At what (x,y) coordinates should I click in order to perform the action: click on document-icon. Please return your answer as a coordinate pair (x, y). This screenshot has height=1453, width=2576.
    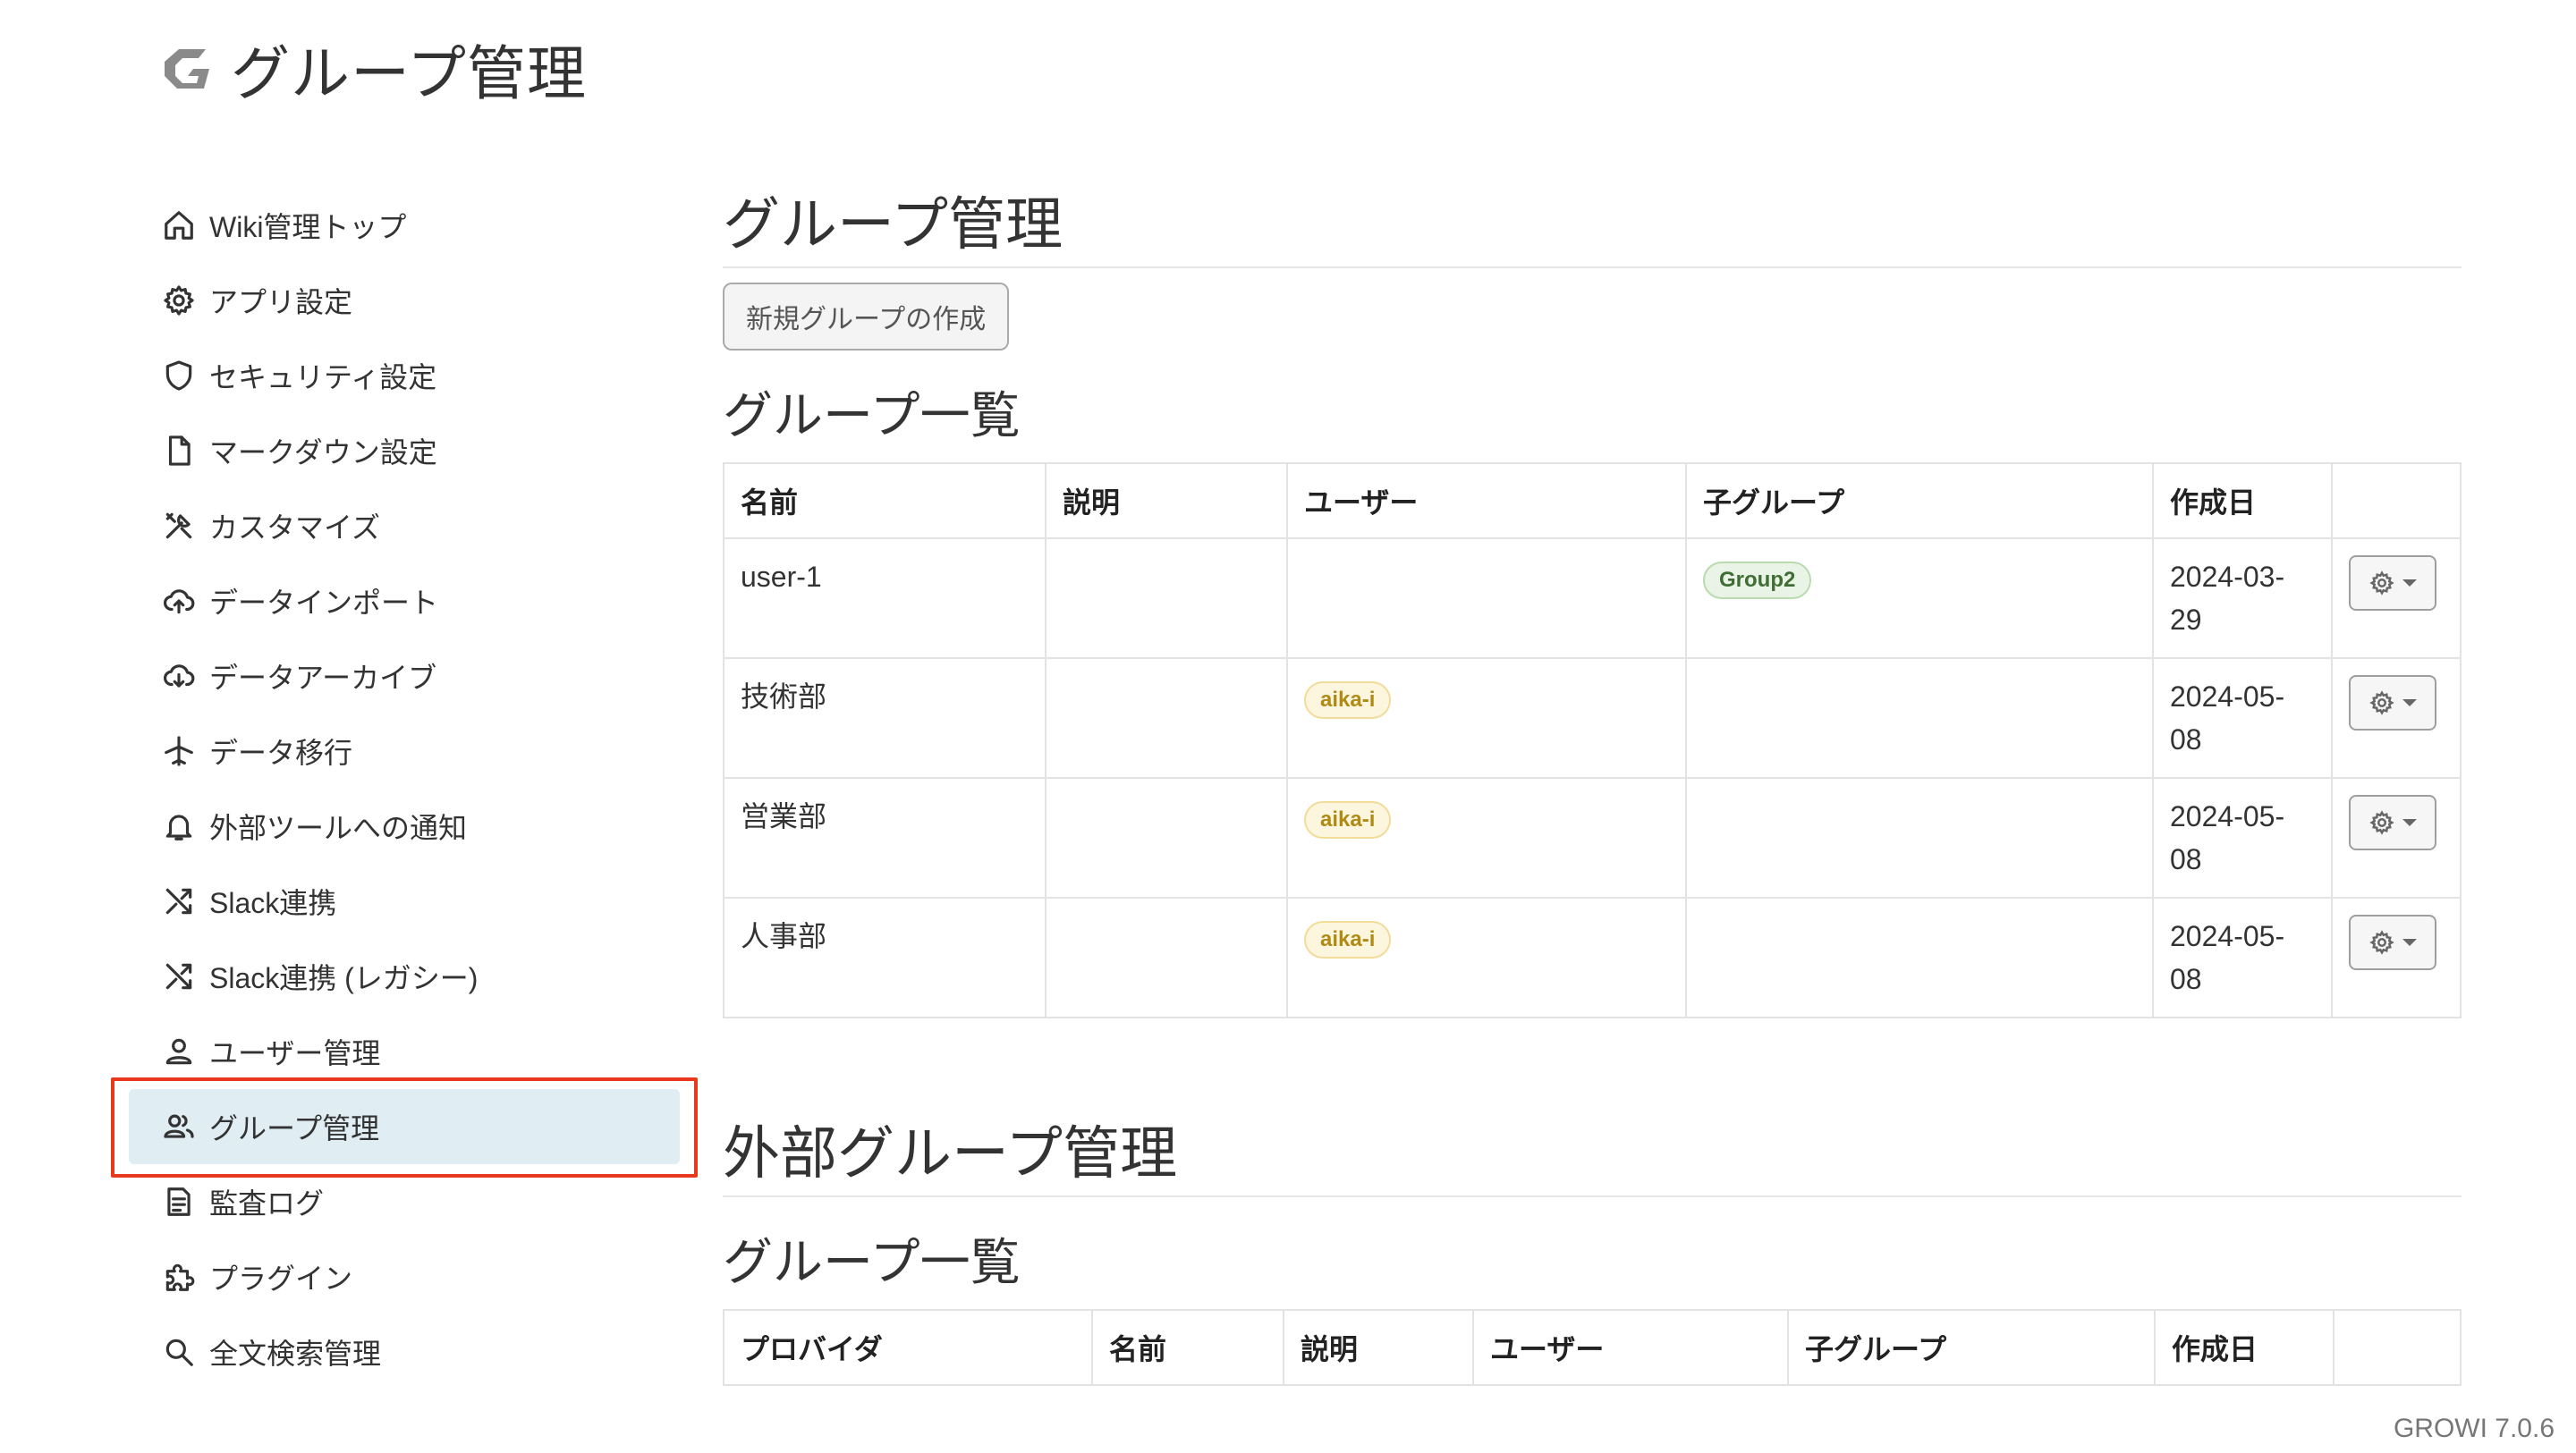
    Looking at the image, I should click on (179, 1202).